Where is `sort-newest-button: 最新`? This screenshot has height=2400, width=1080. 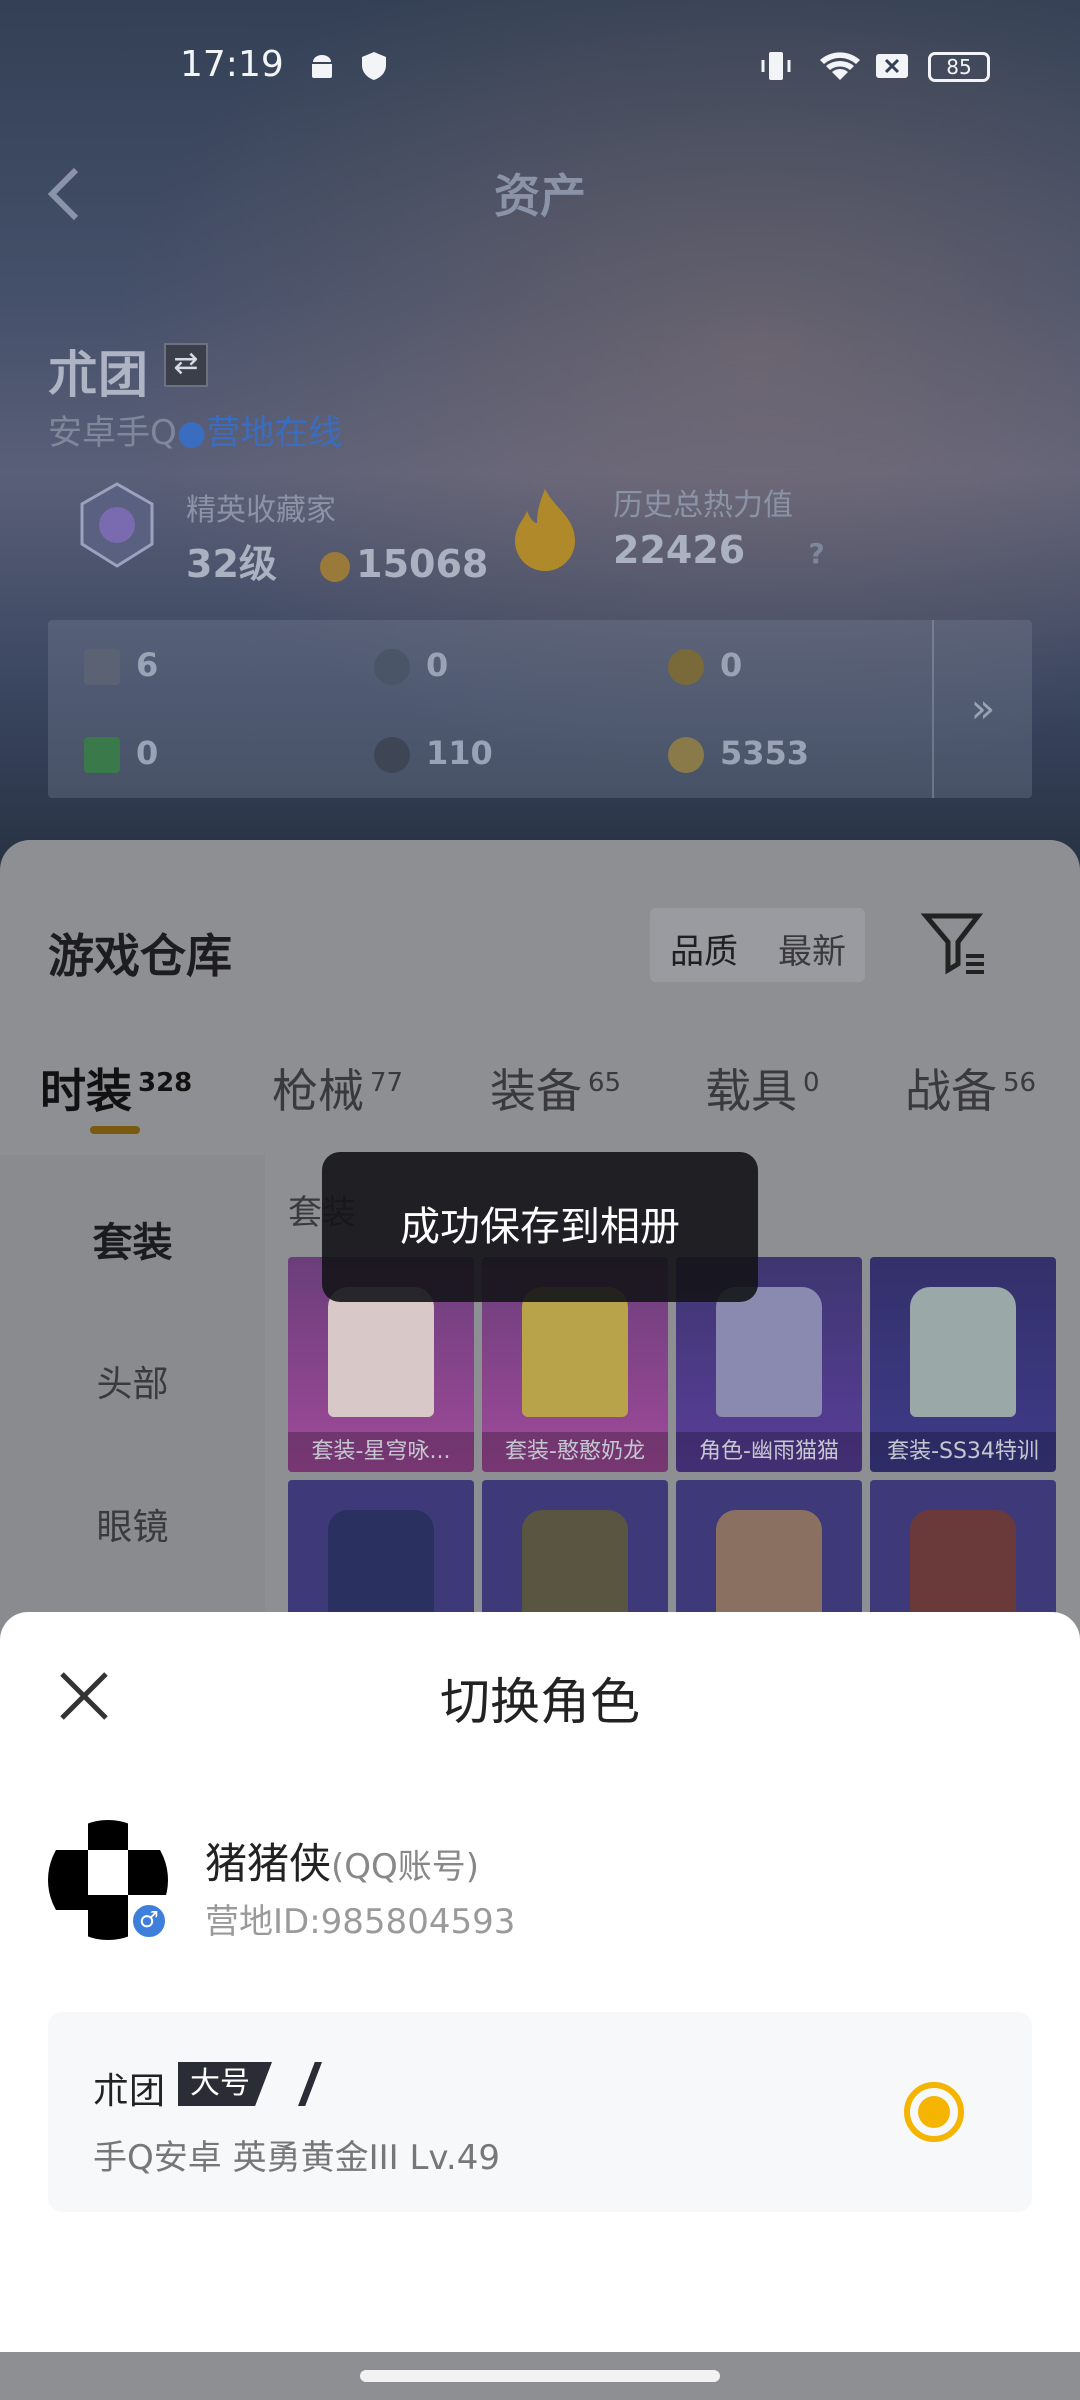
sort-newest-button: 最新 is located at coordinates (812, 948).